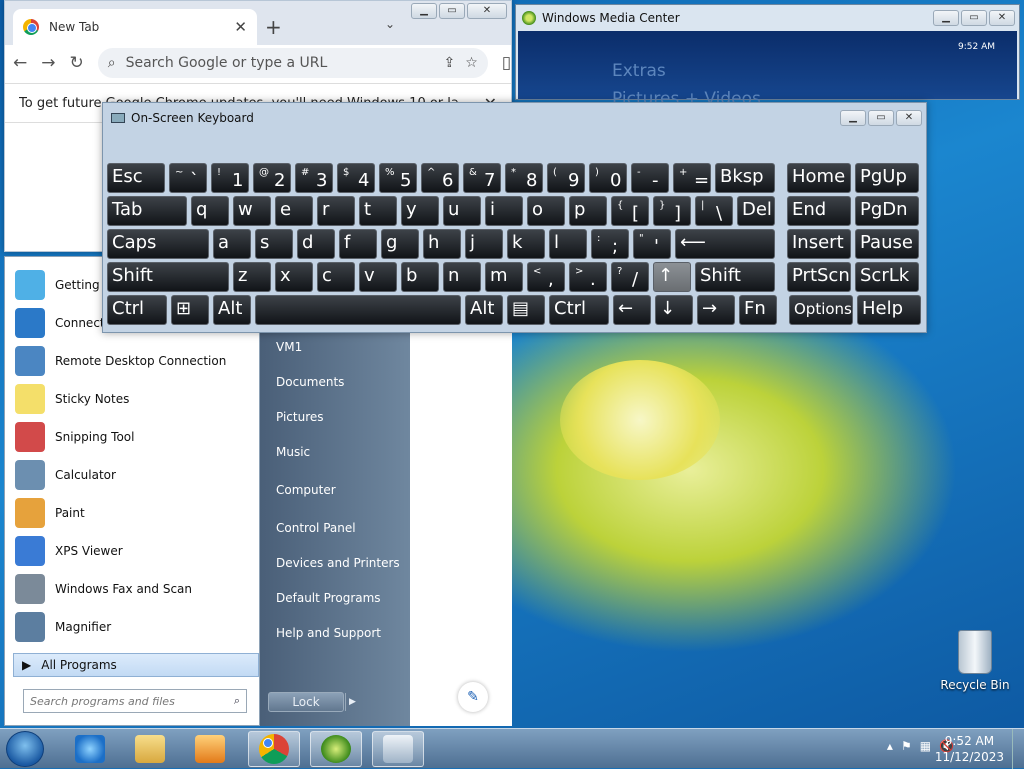  Describe the element at coordinates (273, 27) in the screenshot. I see `new-tab-button: +` at that location.